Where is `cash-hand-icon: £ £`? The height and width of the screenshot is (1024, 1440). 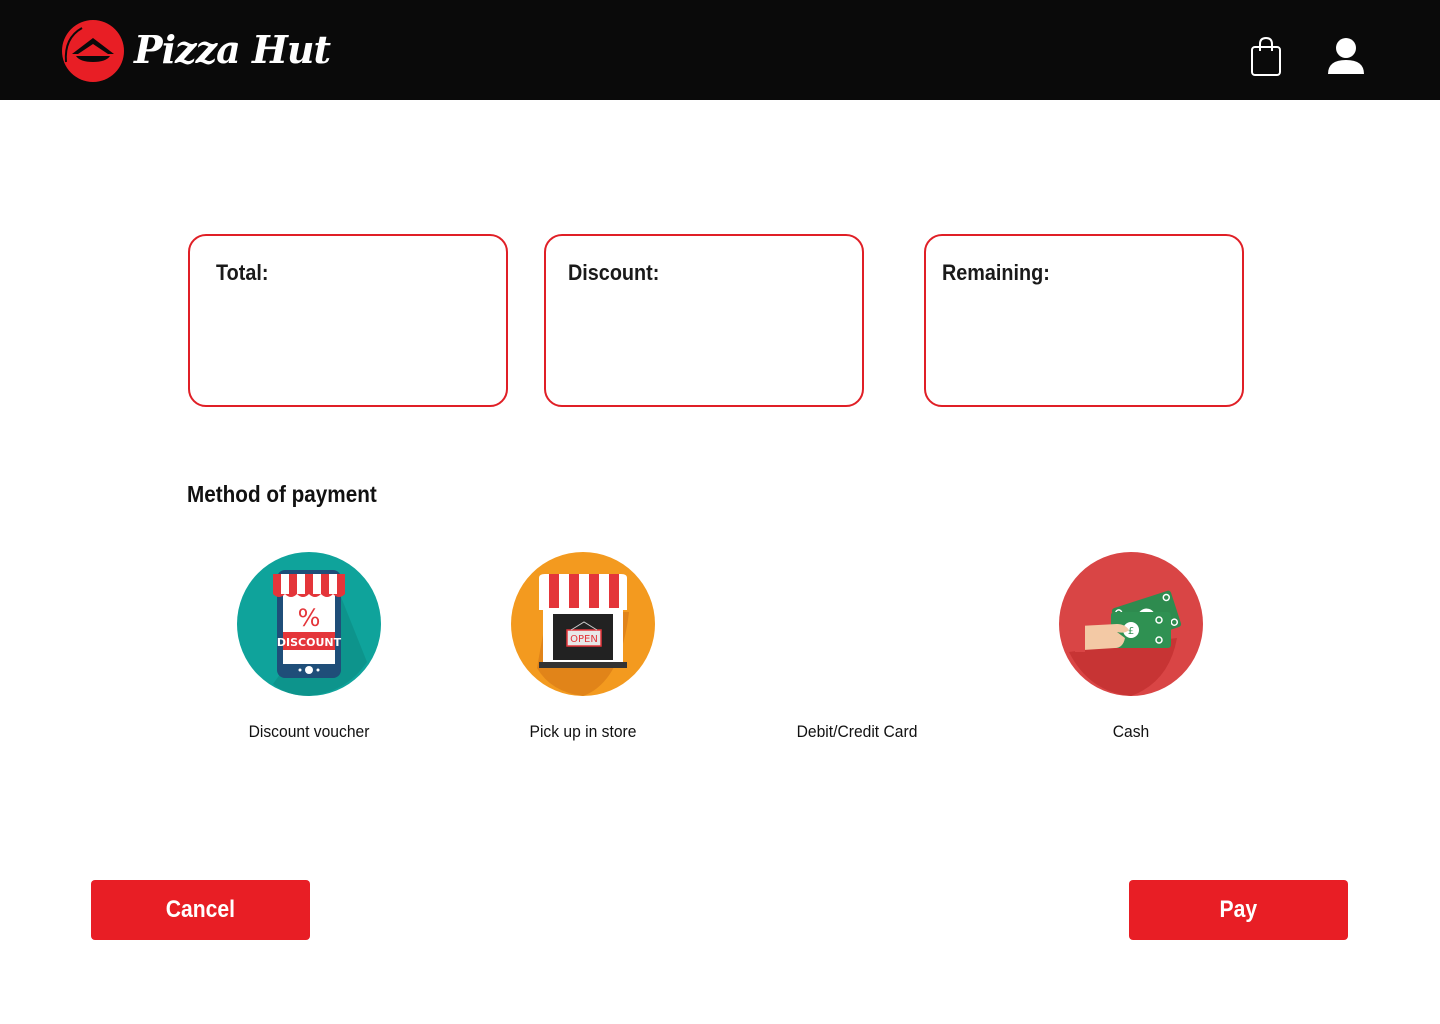 cash-hand-icon: £ £ is located at coordinates (1131, 624).